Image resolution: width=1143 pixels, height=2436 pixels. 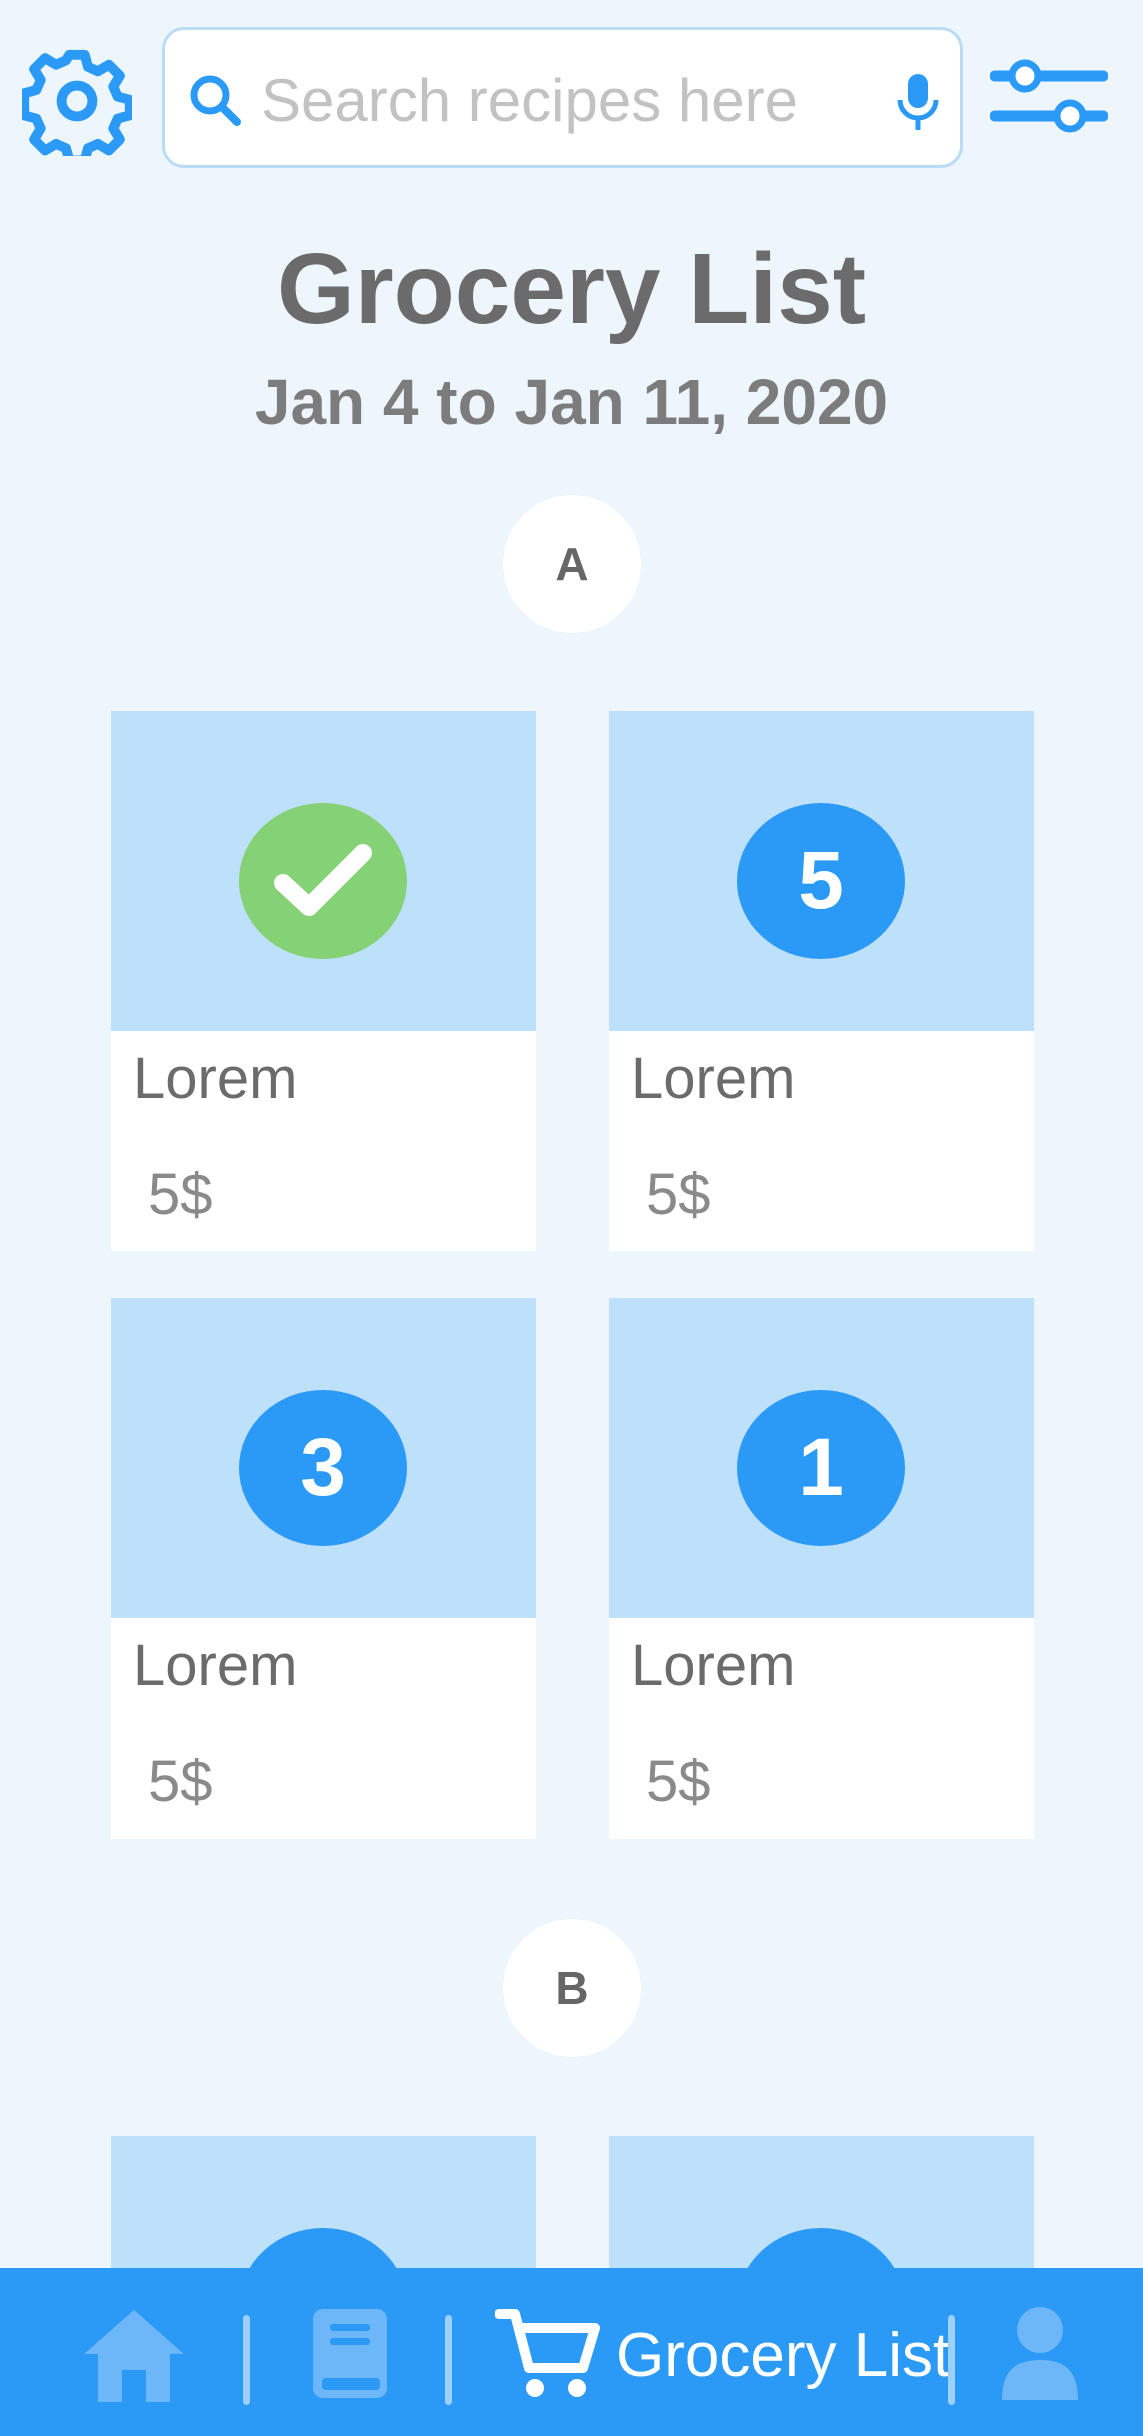 I want to click on microphone-icon, so click(x=918, y=102).